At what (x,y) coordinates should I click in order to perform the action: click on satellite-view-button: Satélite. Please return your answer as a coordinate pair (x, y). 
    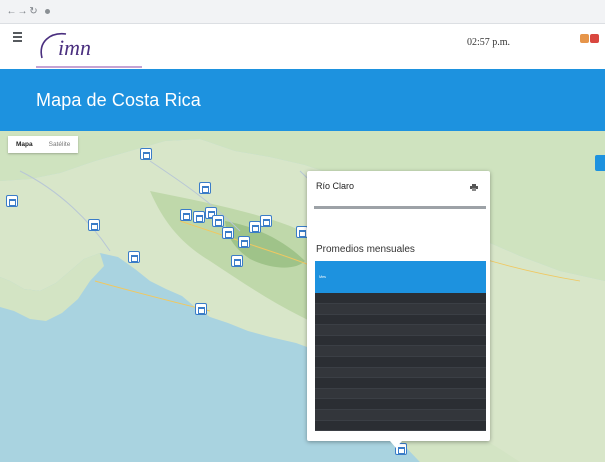
    Looking at the image, I should click on (60, 144).